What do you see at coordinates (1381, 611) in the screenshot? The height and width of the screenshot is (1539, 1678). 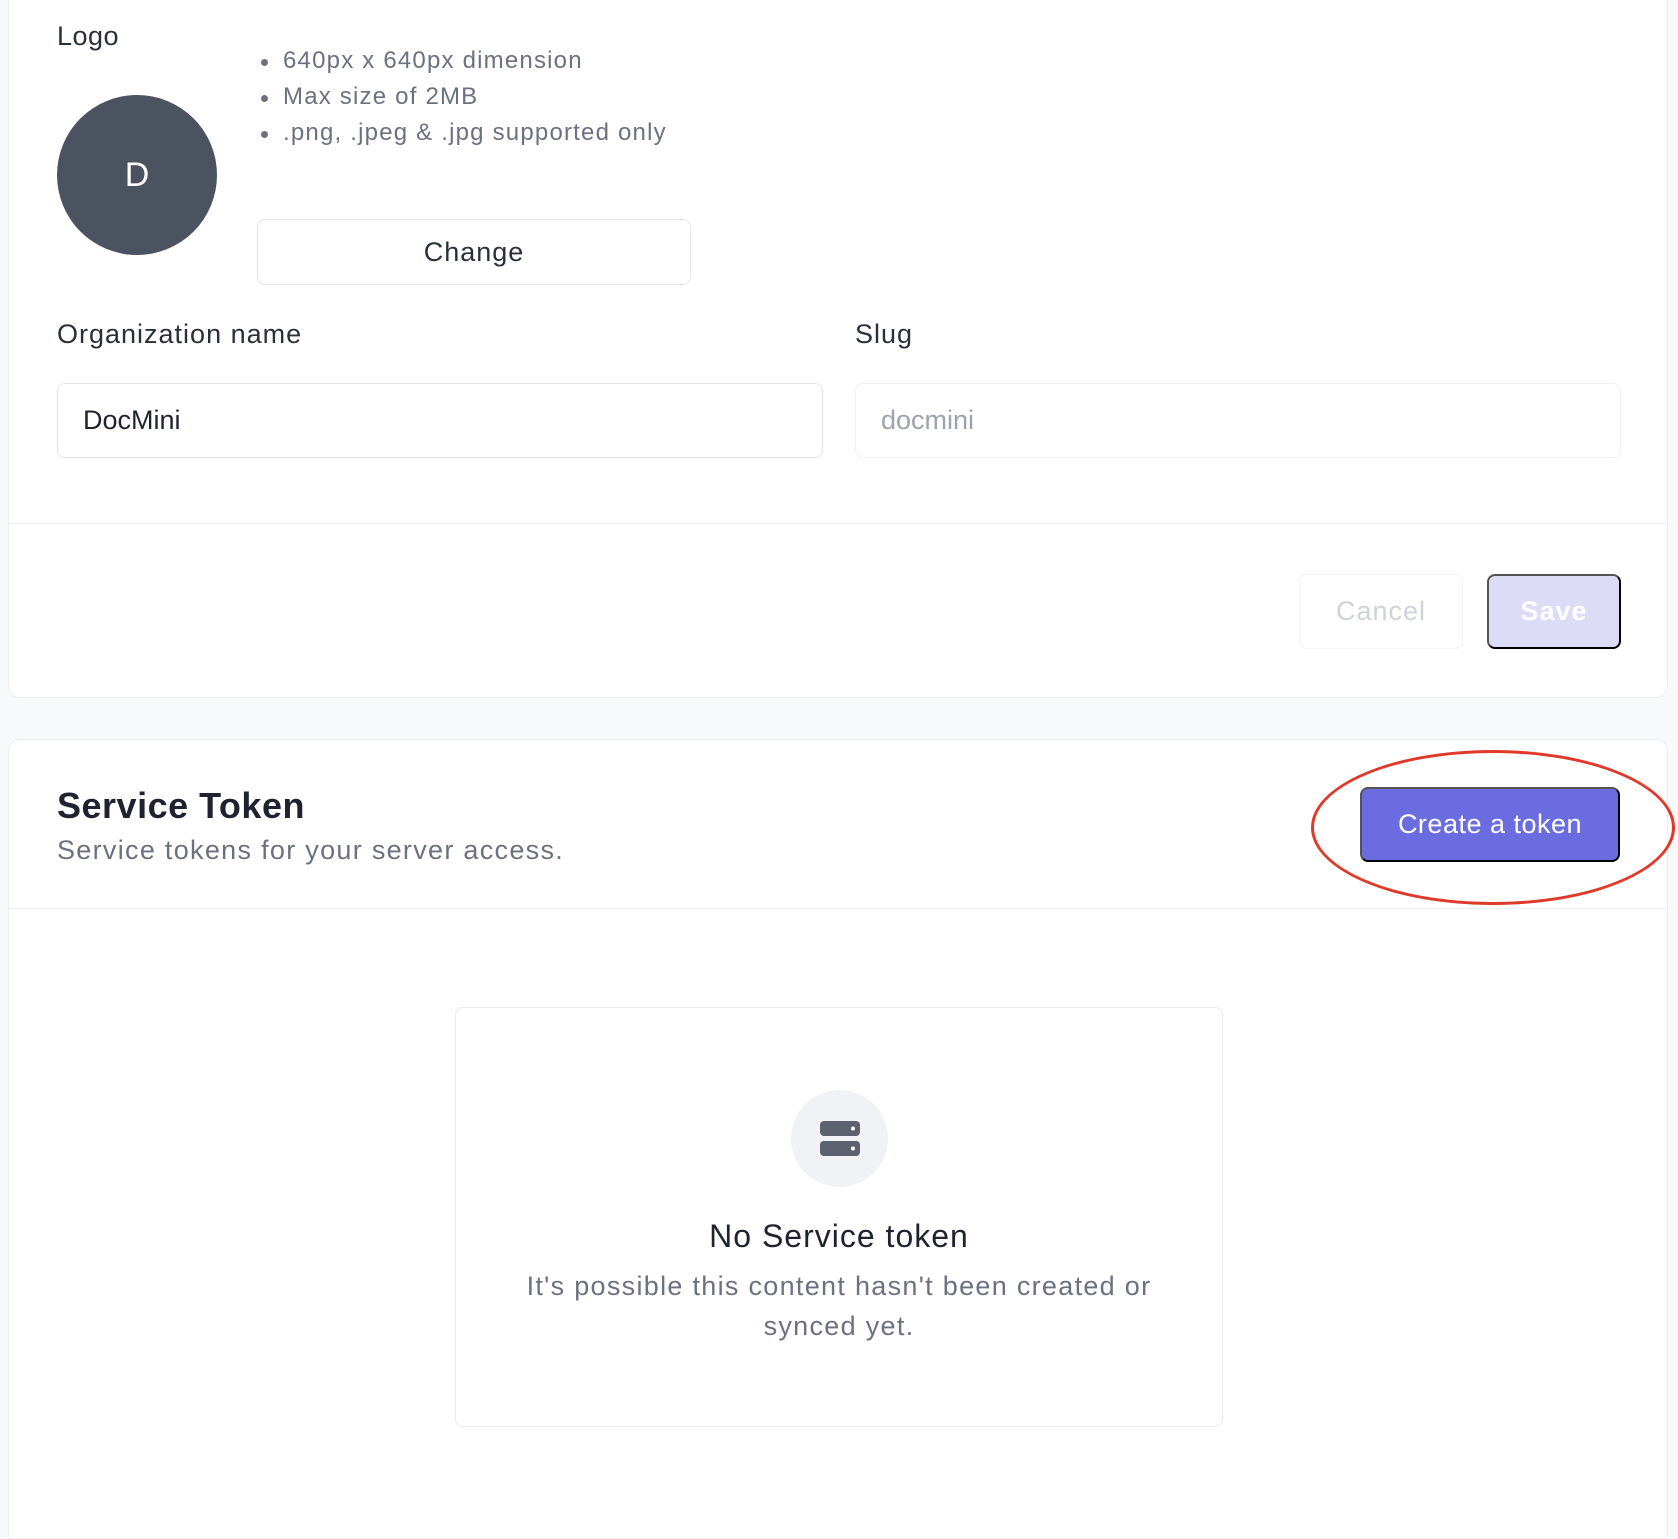 I see `cancel-button: Cancel` at bounding box center [1381, 611].